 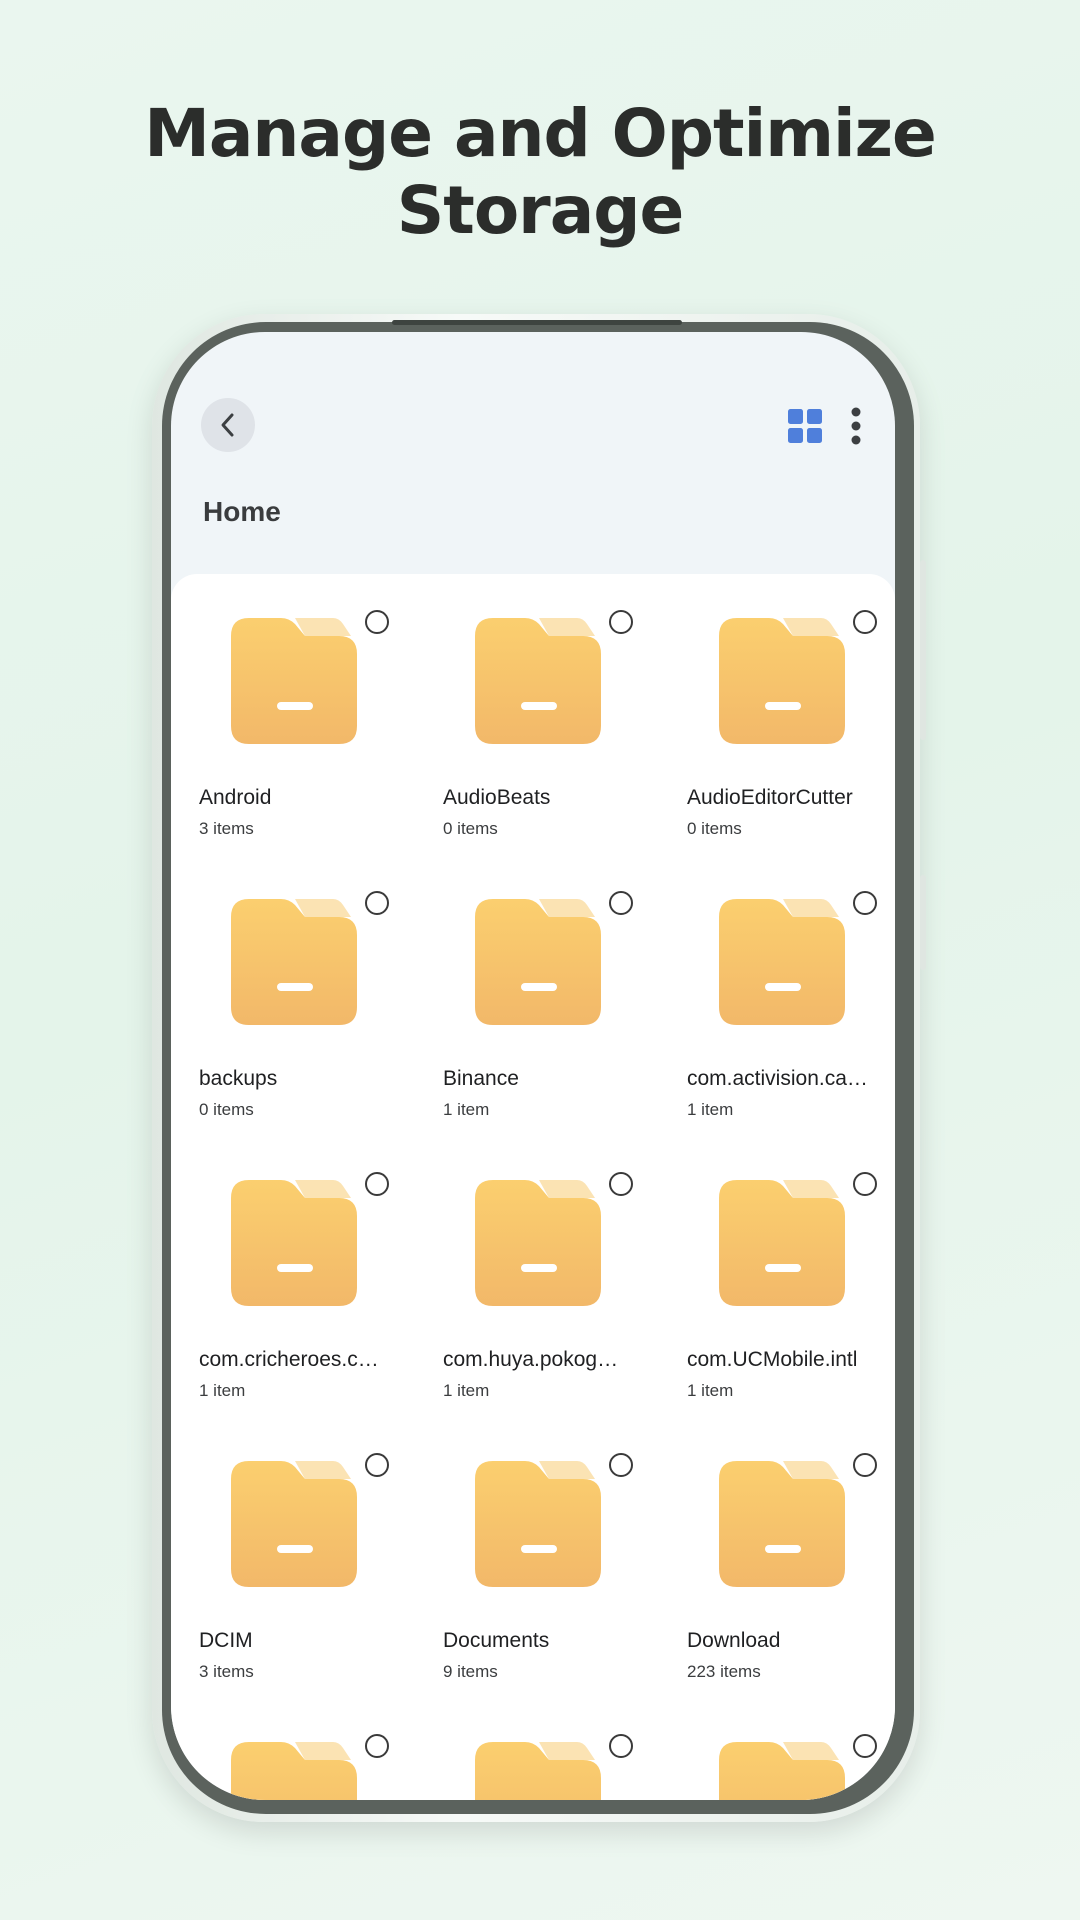 What do you see at coordinates (238, 1078) in the screenshot?
I see `folder-name: backups` at bounding box center [238, 1078].